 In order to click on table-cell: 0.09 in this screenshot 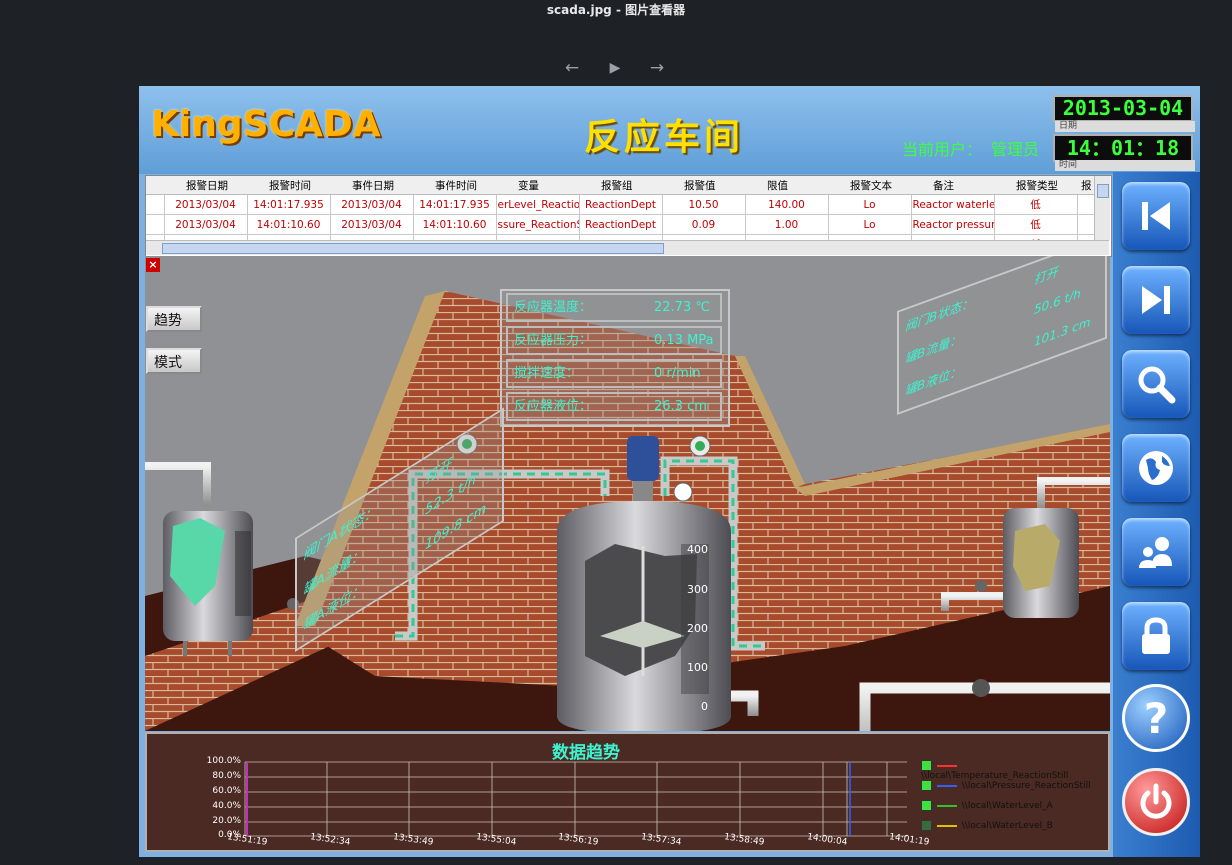, I will do `click(704, 224)`.